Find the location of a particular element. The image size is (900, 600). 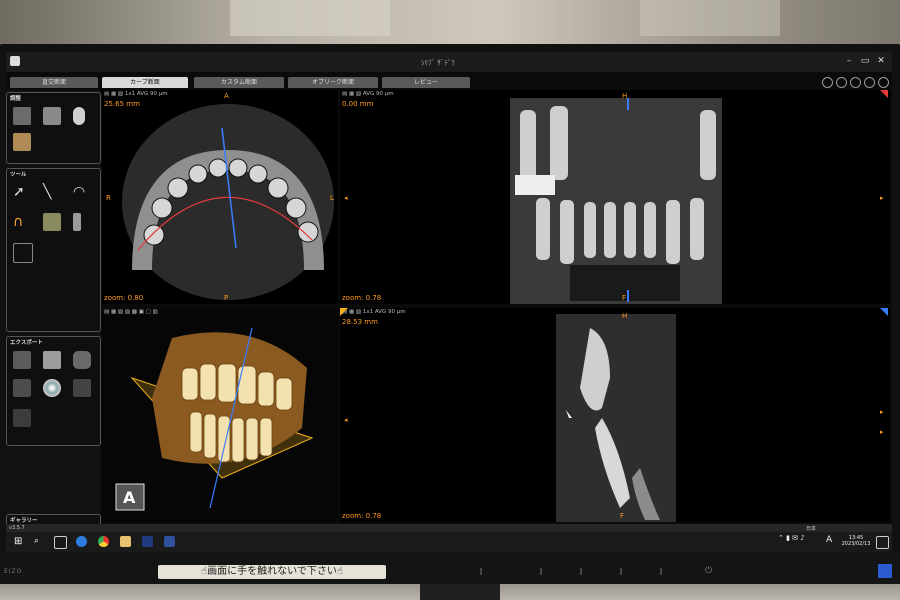

maximize-icon: ▭ is located at coordinates (865, 61).